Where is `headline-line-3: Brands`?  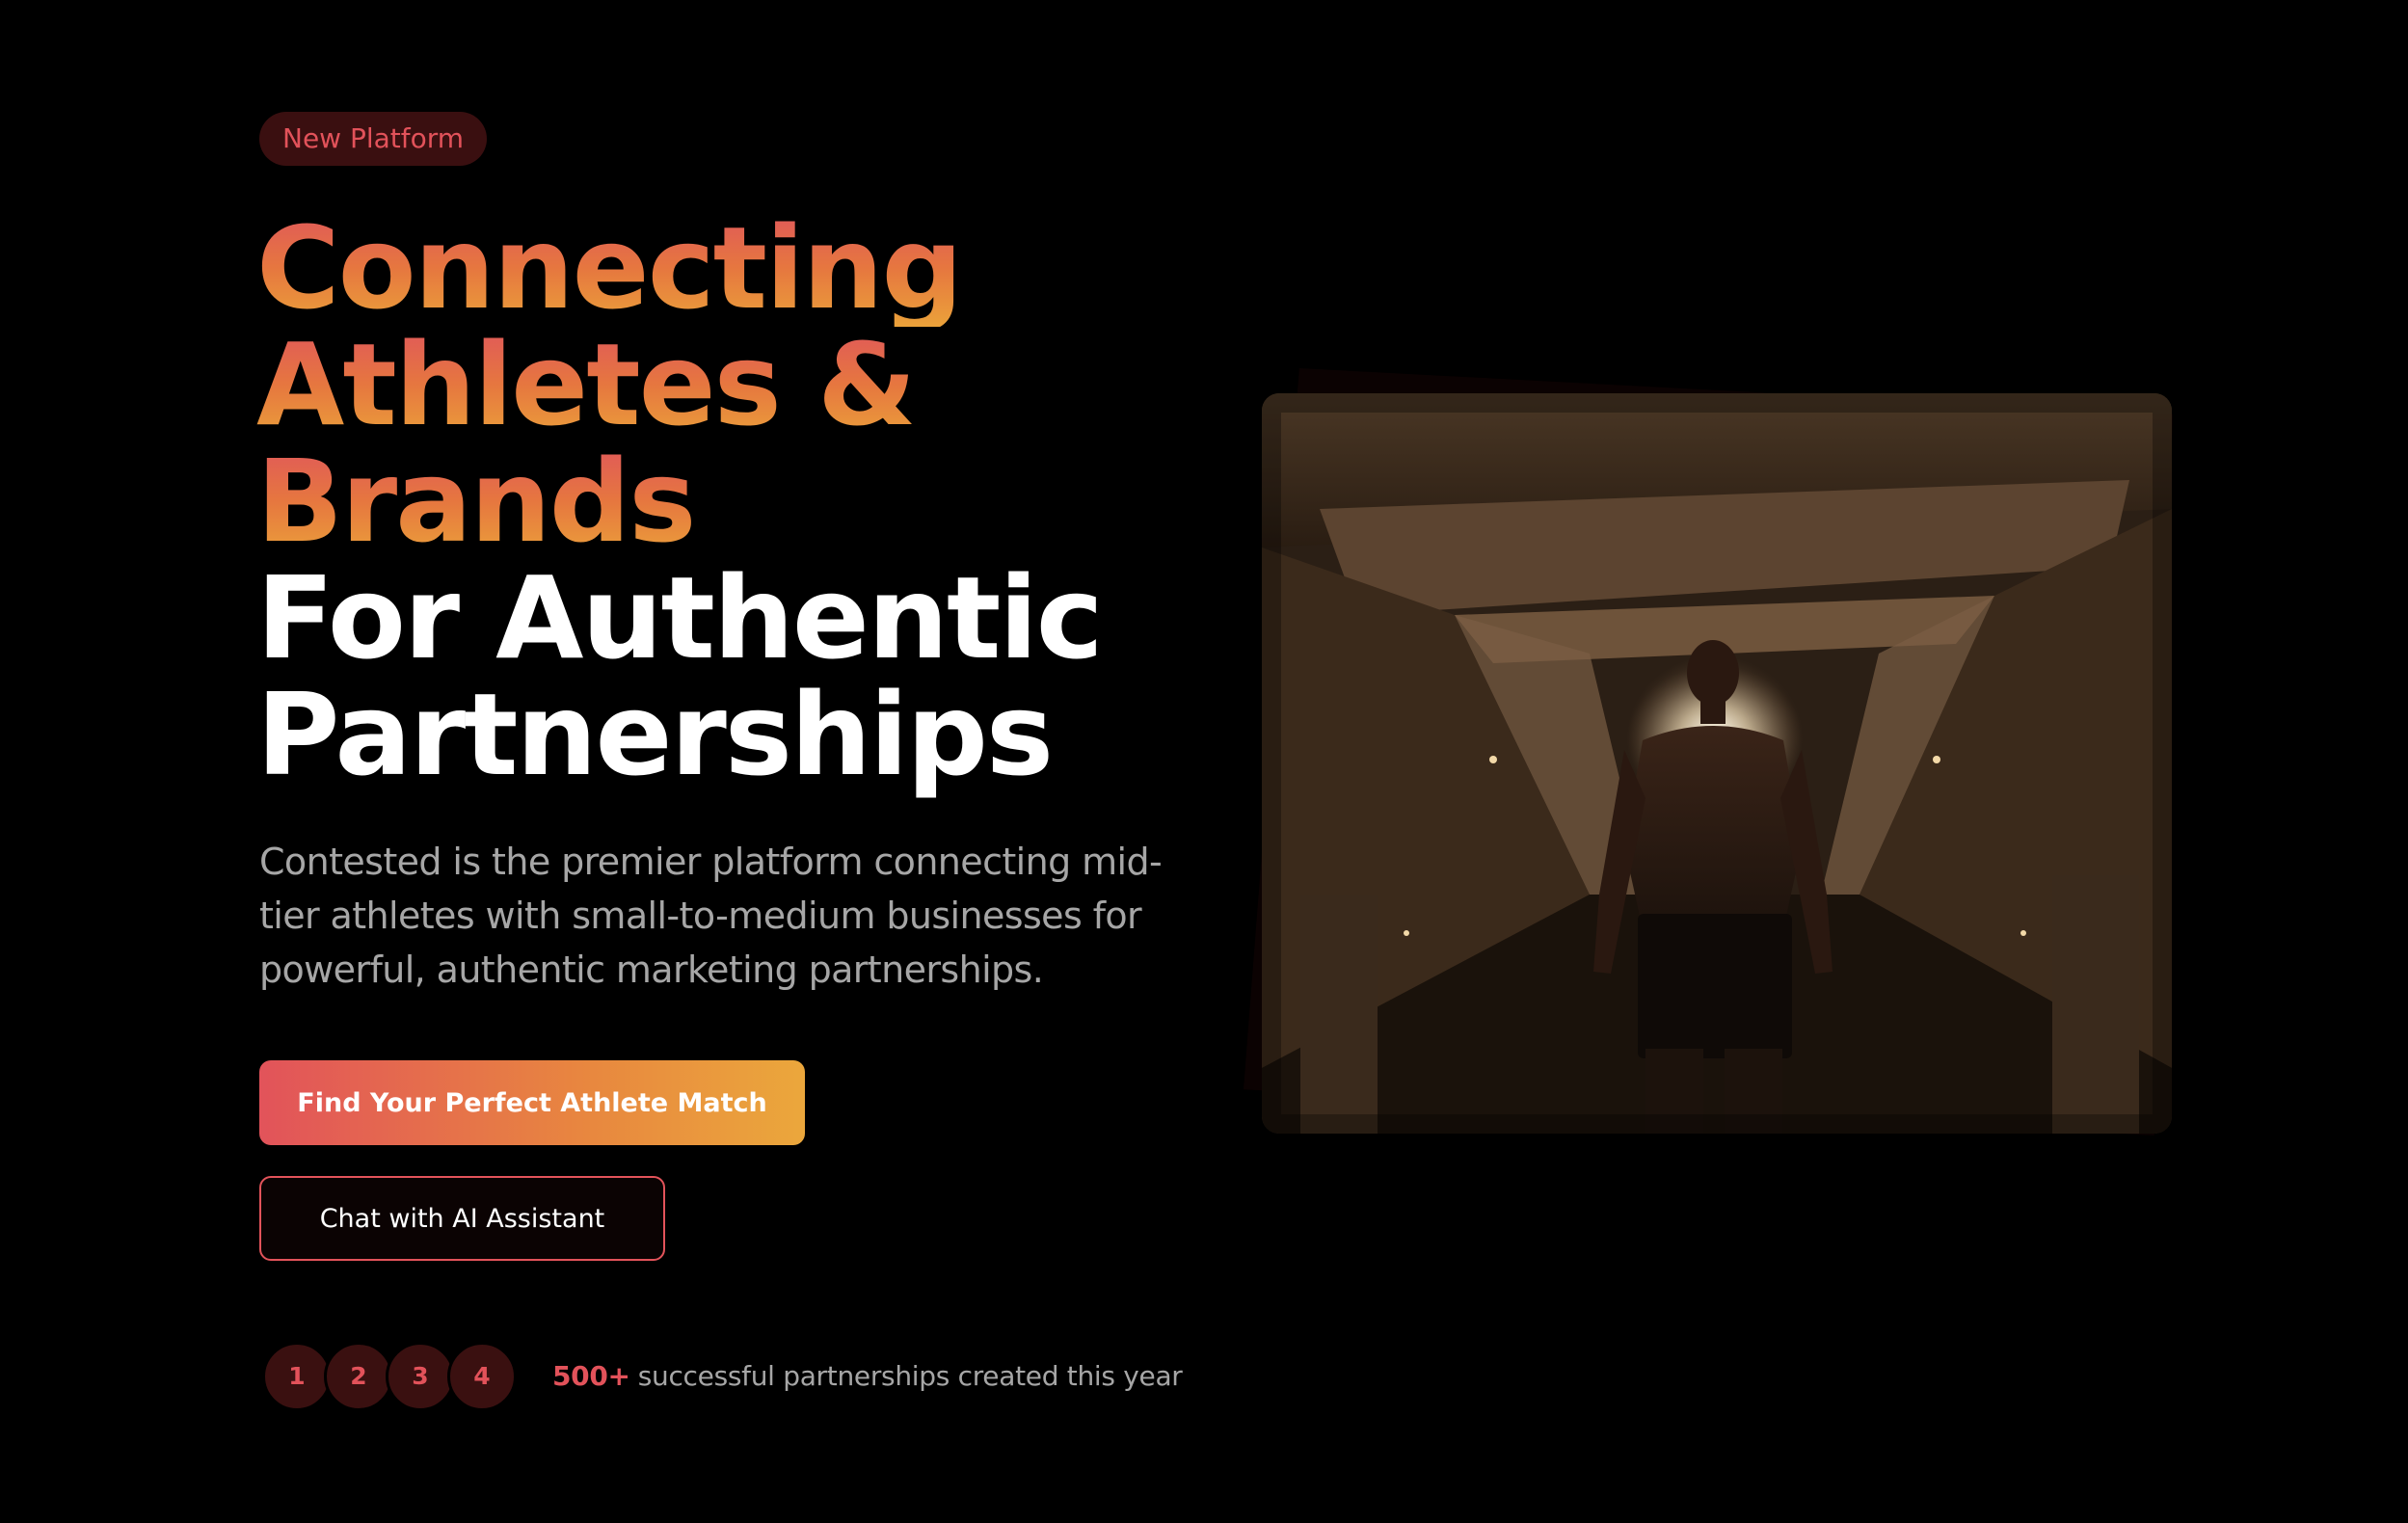
headline-line-3: Brands is located at coordinates (679, 501).